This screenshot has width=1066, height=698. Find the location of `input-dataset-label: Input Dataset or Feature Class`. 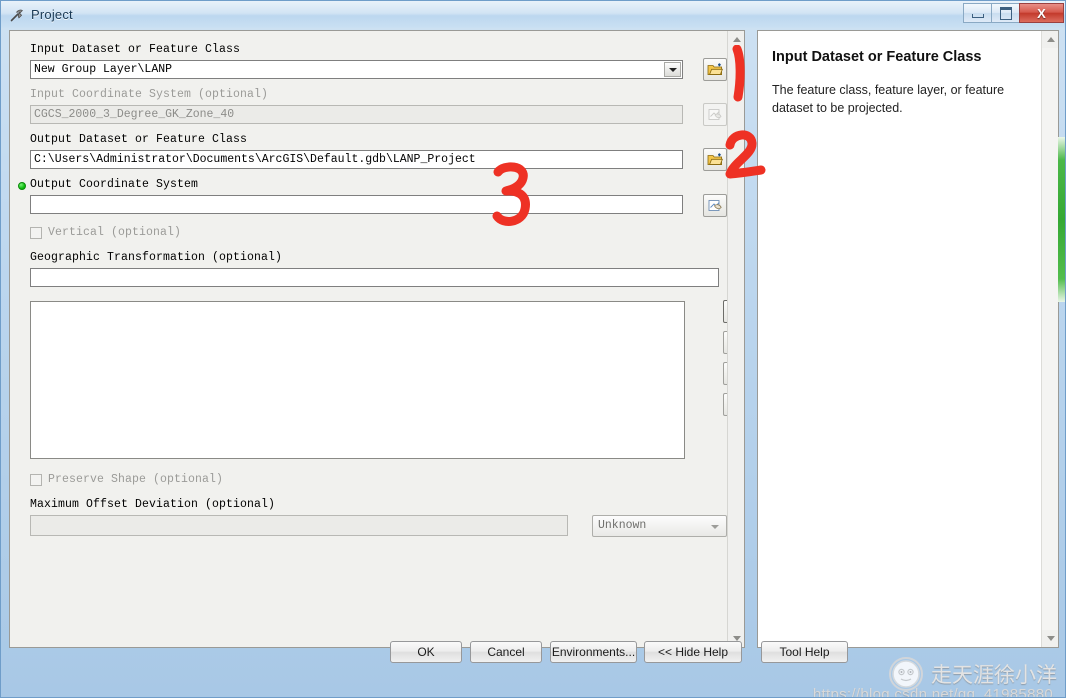

input-dataset-label: Input Dataset or Feature Class is located at coordinates (135, 49).